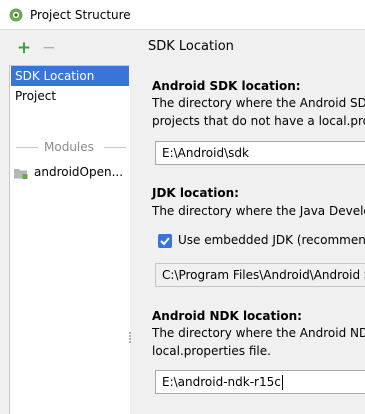  I want to click on text-caret, so click(282, 382).